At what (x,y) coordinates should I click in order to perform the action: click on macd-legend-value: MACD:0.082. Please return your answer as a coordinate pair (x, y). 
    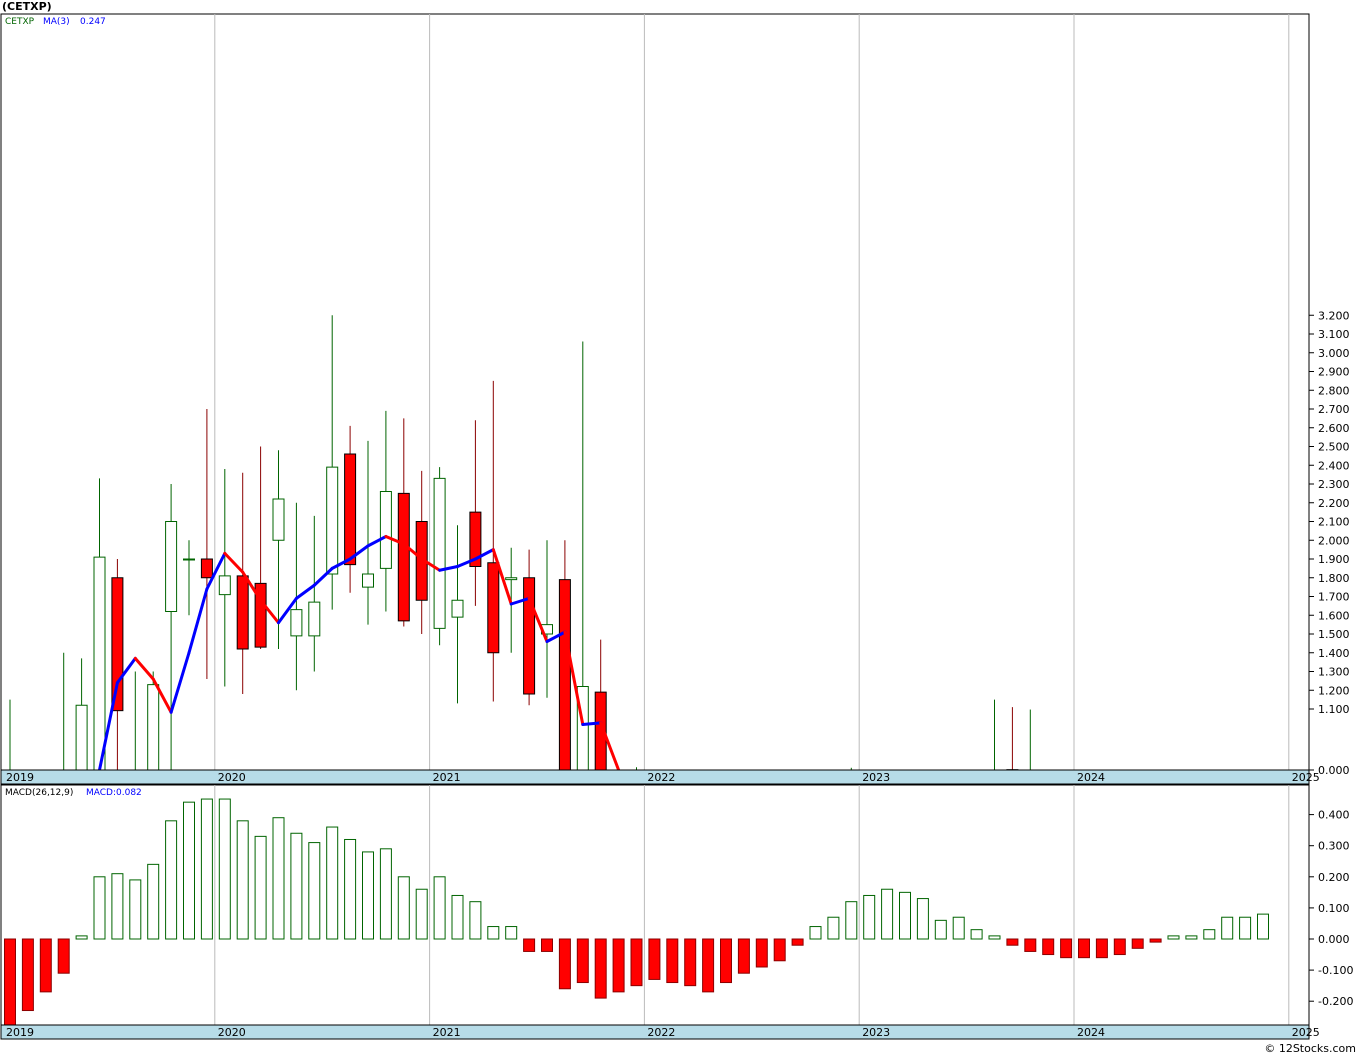
    Looking at the image, I should click on (114, 793).